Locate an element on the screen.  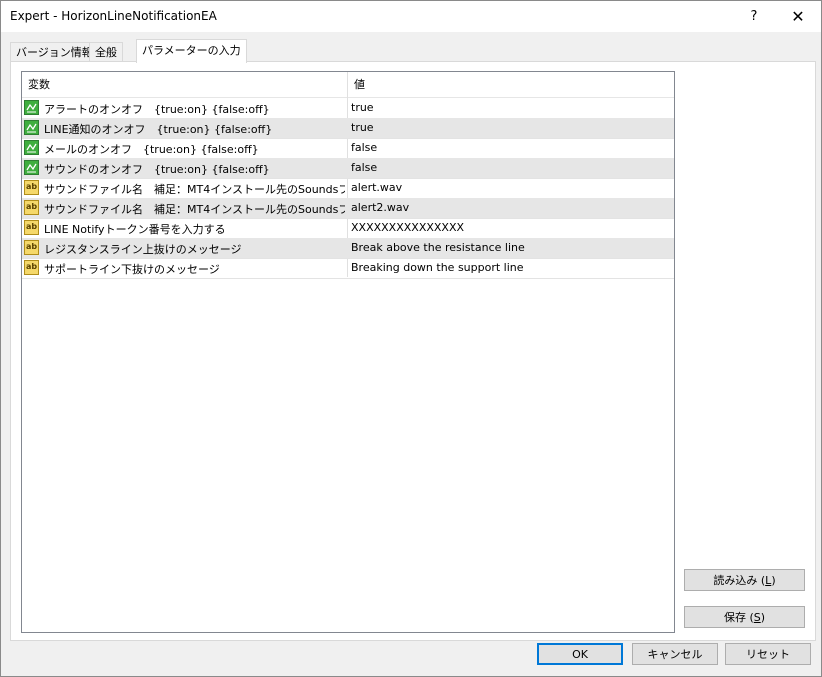
parameter-row: ab LINE Notifyトークン番号を入力する XXXXXXXXXXXXXXX is located at coordinates (348, 228).